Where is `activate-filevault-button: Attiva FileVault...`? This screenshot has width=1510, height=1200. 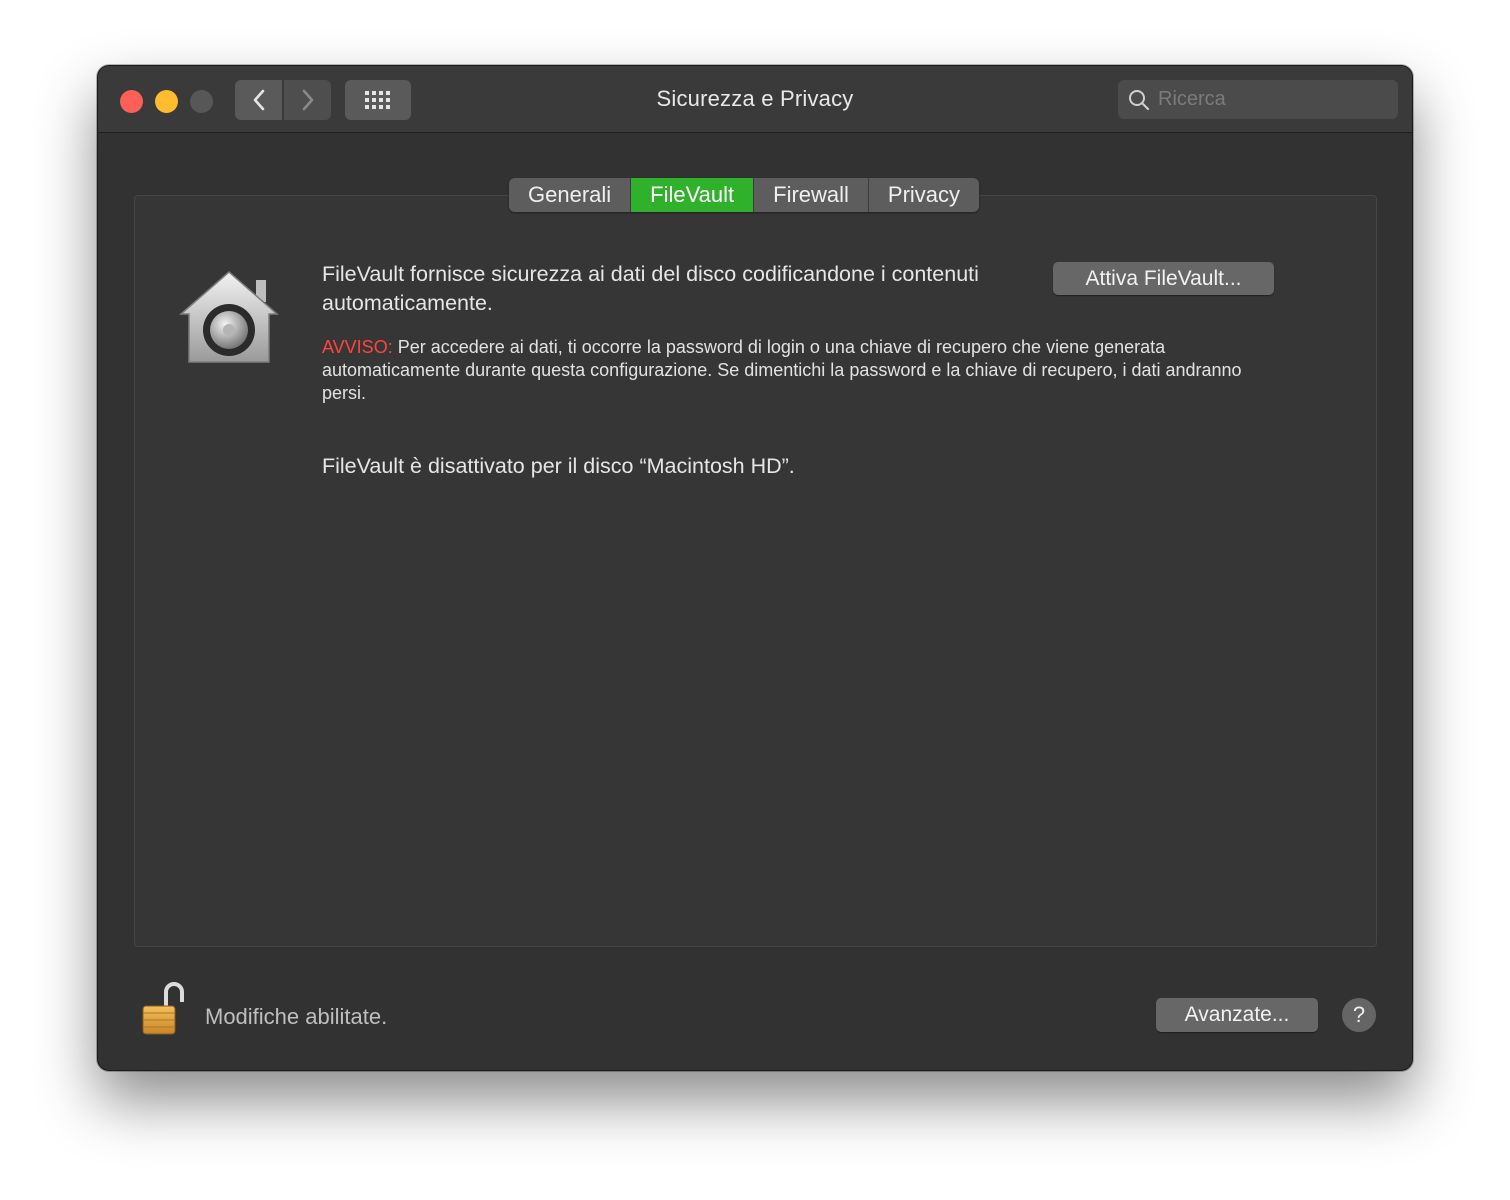 activate-filevault-button: Attiva FileVault... is located at coordinates (1163, 278).